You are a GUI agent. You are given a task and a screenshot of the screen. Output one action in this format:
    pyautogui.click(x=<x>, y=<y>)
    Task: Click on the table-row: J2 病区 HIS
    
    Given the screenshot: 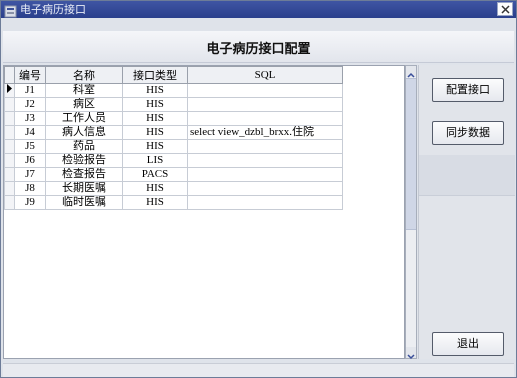 What is the action you would take?
    pyautogui.click(x=173, y=104)
    